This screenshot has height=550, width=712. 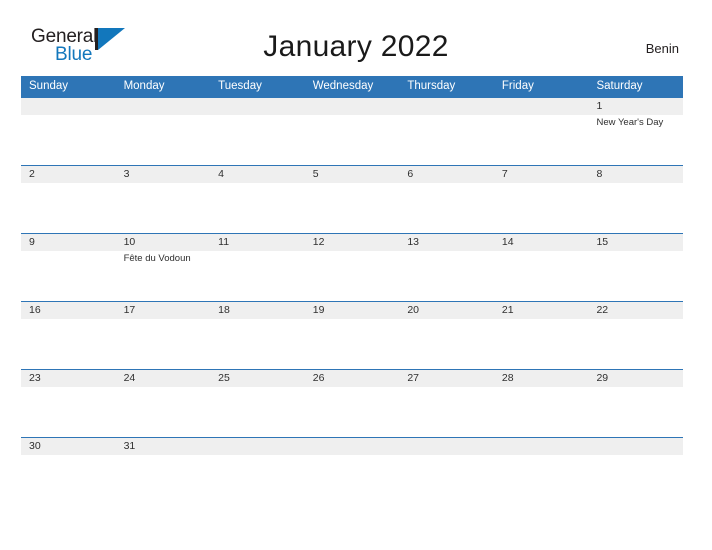 I want to click on calendar-week-row: 9 10 11 12 13 14 15 Fête du Vodoun, so click(x=352, y=267).